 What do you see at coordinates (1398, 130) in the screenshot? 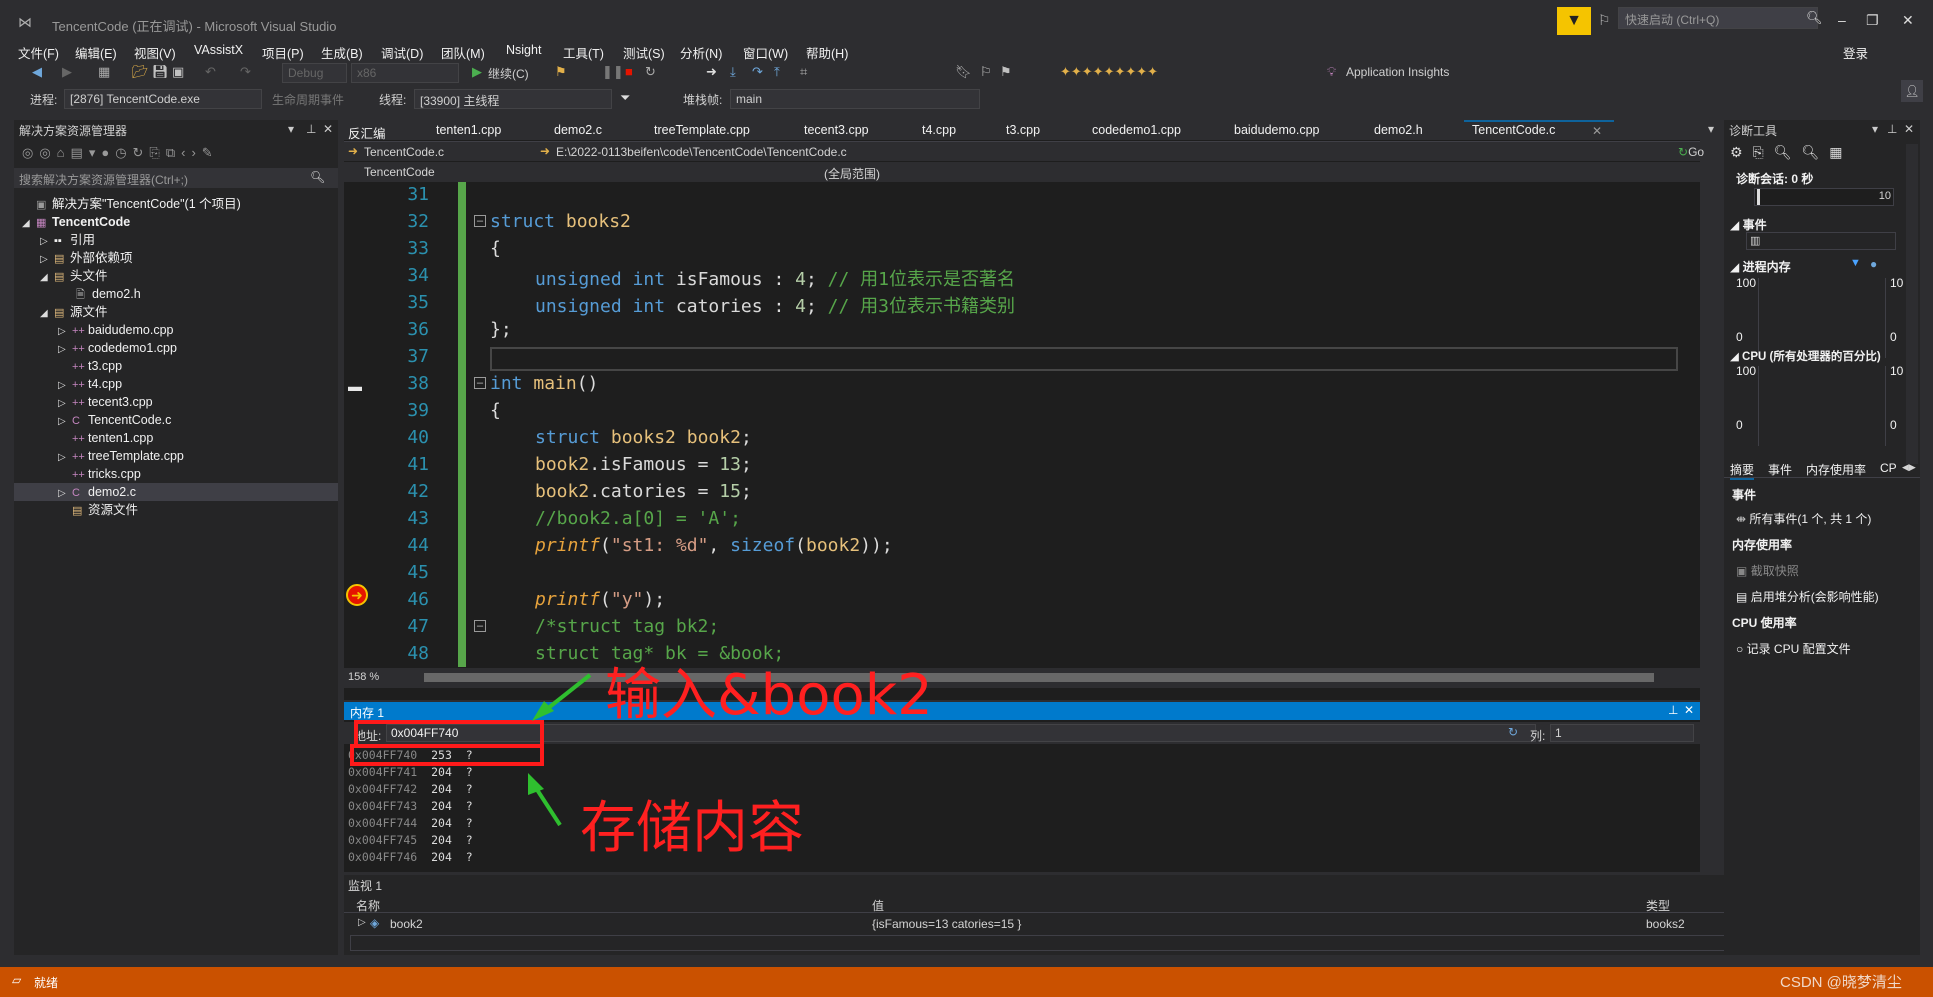
I see `tab-demo2-h: demo2.h` at bounding box center [1398, 130].